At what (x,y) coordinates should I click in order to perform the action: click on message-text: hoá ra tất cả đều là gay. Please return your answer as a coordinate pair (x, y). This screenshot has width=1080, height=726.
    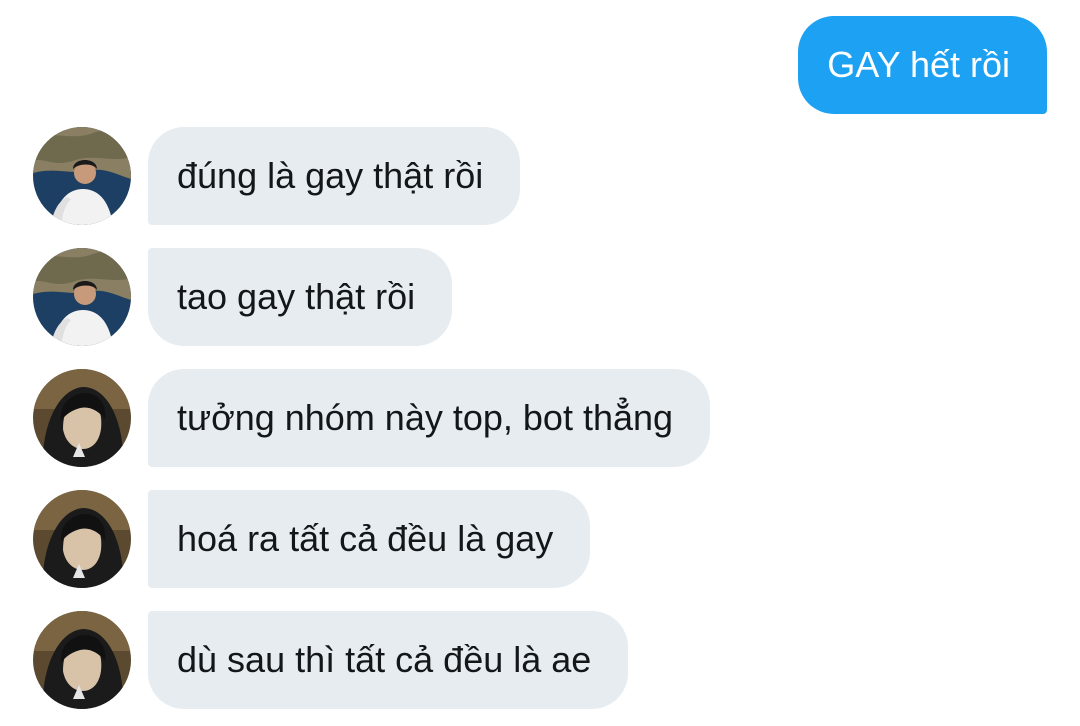
    Looking at the image, I should click on (365, 538).